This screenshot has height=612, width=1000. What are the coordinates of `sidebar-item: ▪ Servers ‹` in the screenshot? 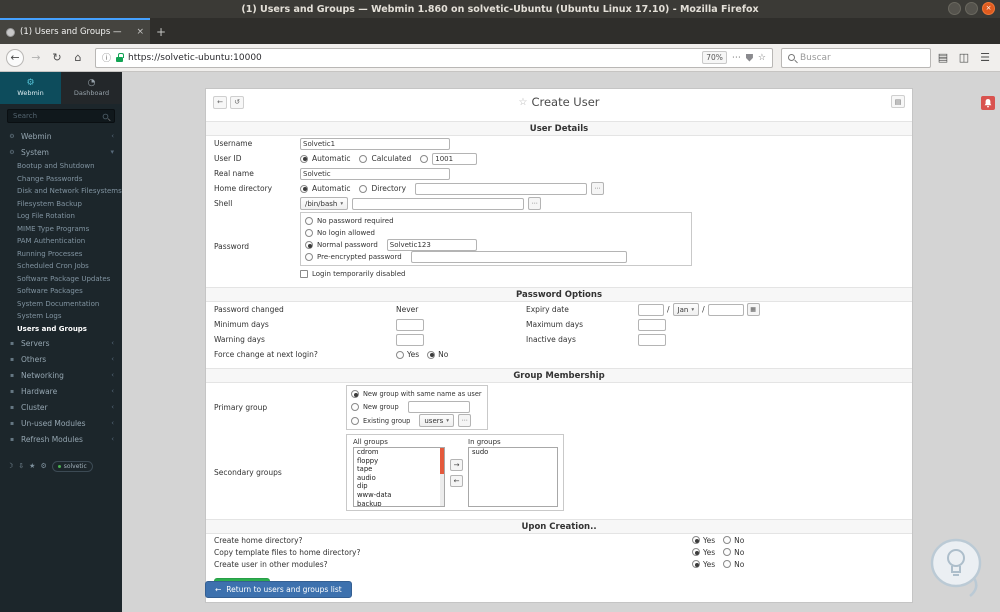 It's located at (61, 343).